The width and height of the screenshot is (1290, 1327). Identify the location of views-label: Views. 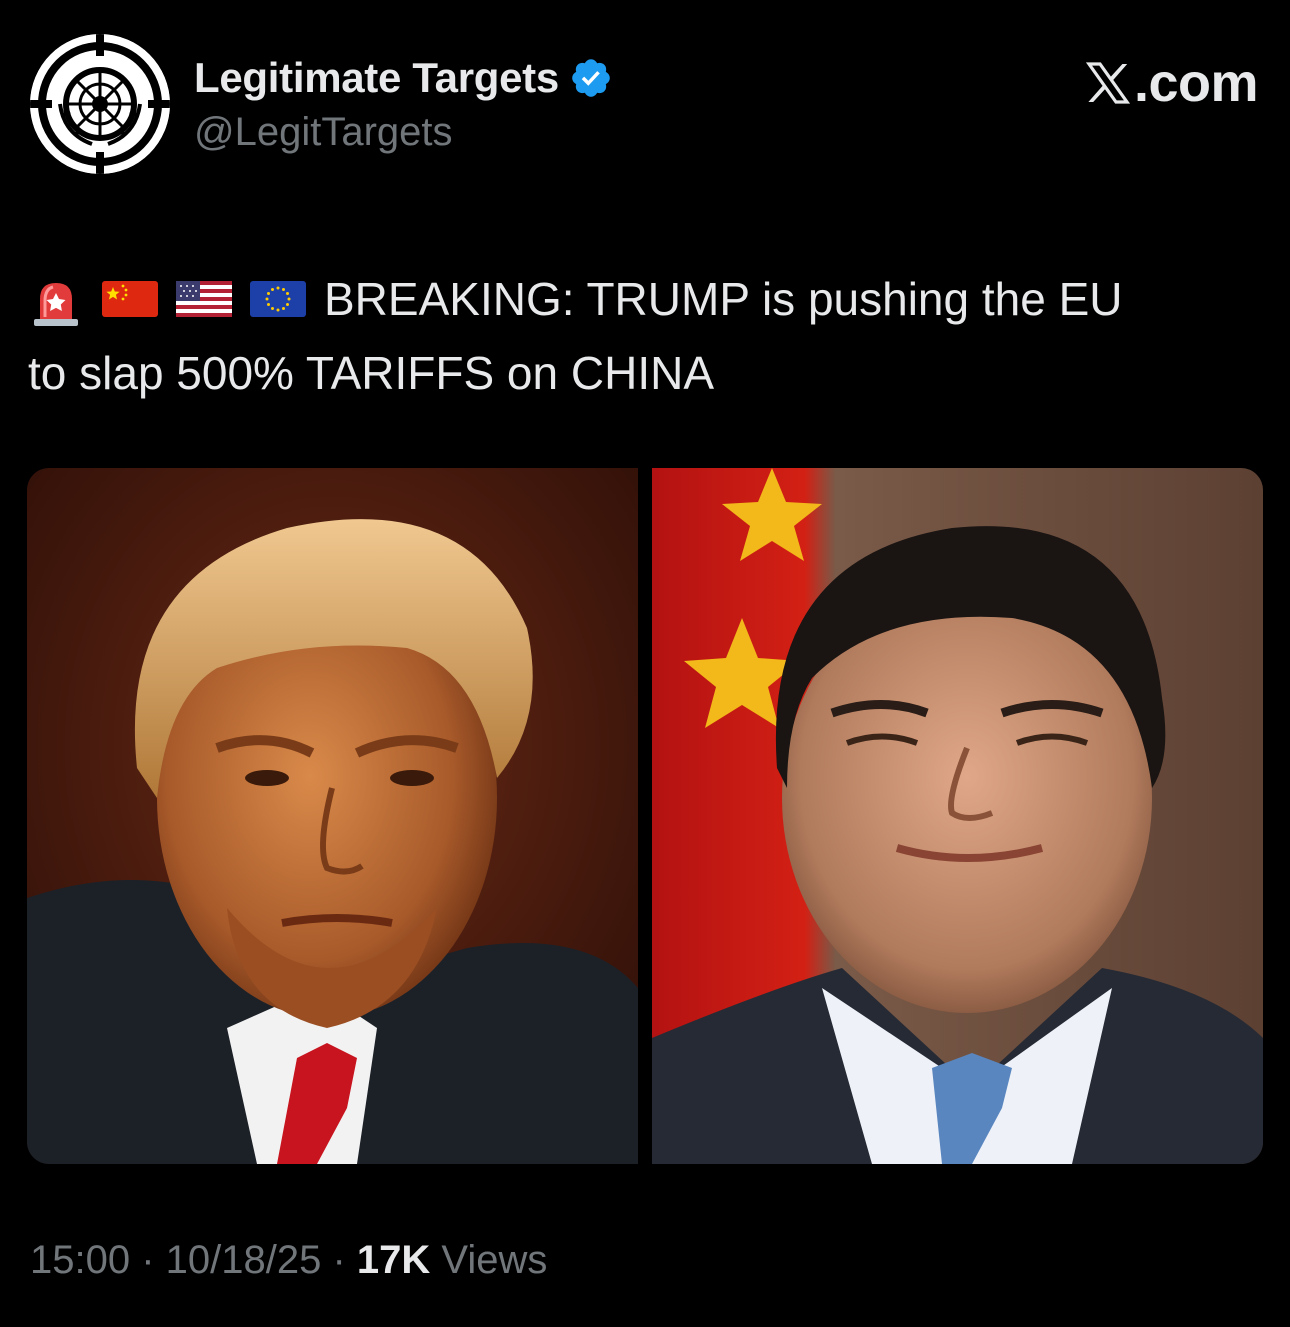
(489, 1260).